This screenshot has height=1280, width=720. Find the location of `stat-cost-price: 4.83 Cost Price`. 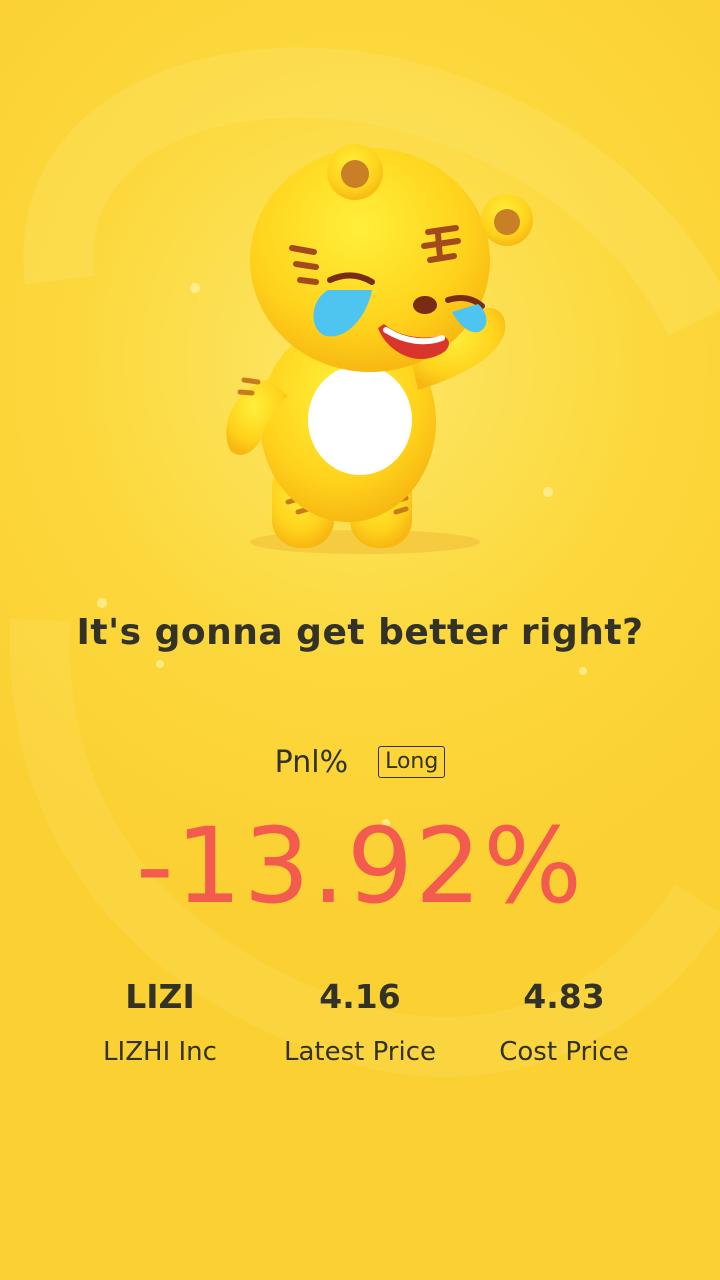

stat-cost-price: 4.83 Cost Price is located at coordinates (564, 1021).